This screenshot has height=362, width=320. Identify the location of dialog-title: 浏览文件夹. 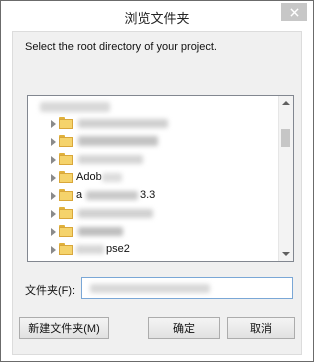
(157, 18).